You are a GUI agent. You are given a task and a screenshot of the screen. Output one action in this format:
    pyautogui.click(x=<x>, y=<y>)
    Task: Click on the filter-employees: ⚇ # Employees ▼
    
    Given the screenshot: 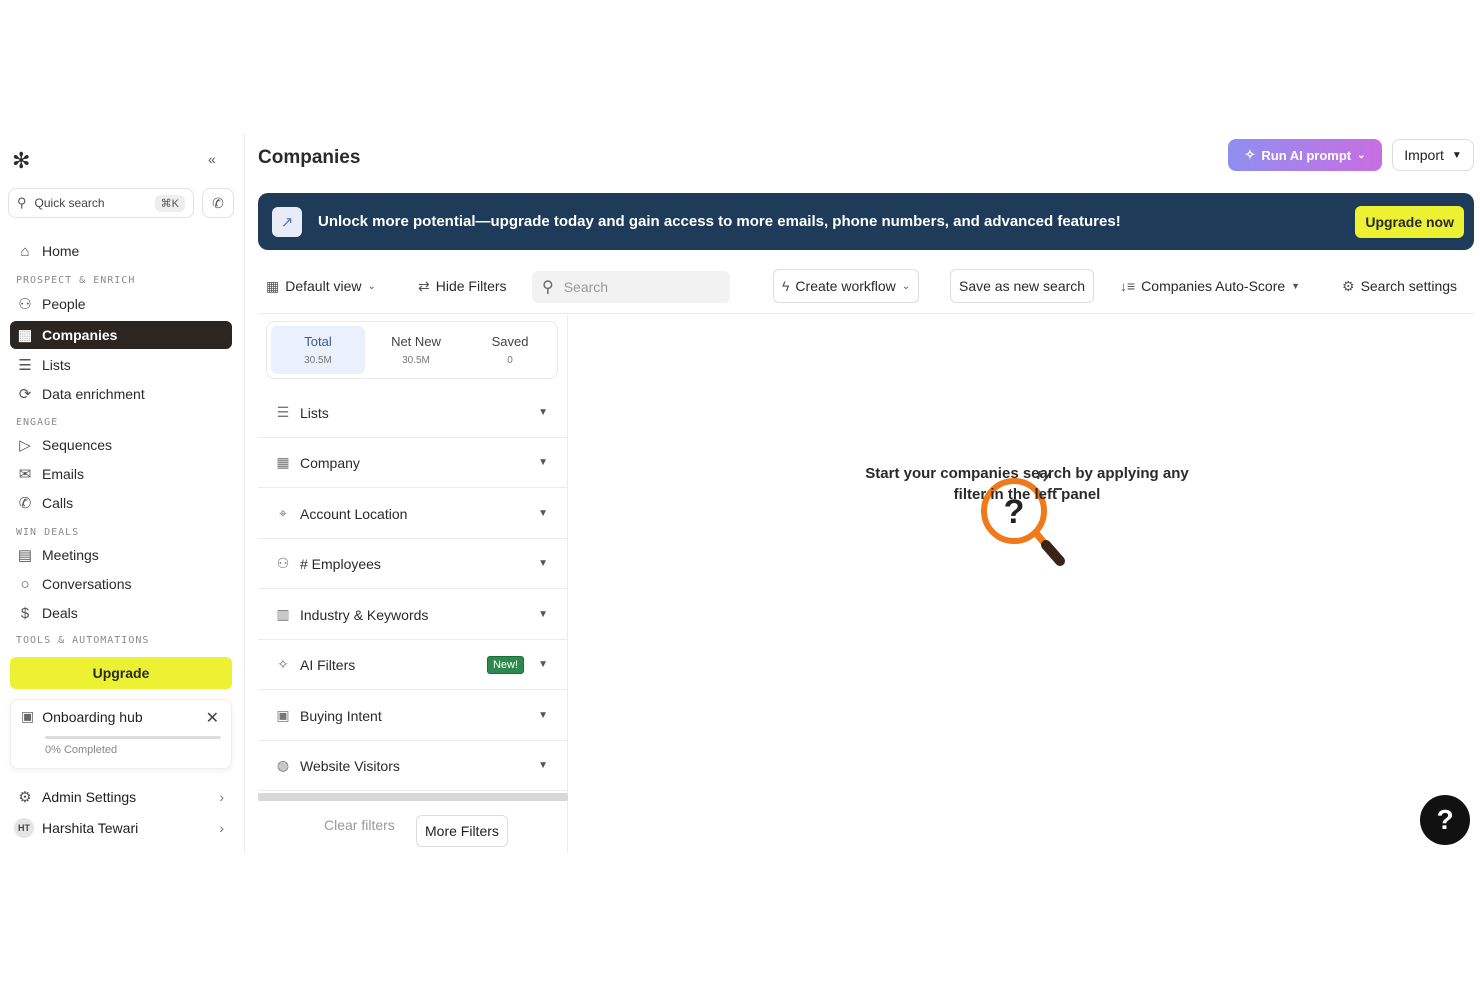 What is the action you would take?
    pyautogui.click(x=413, y=564)
    